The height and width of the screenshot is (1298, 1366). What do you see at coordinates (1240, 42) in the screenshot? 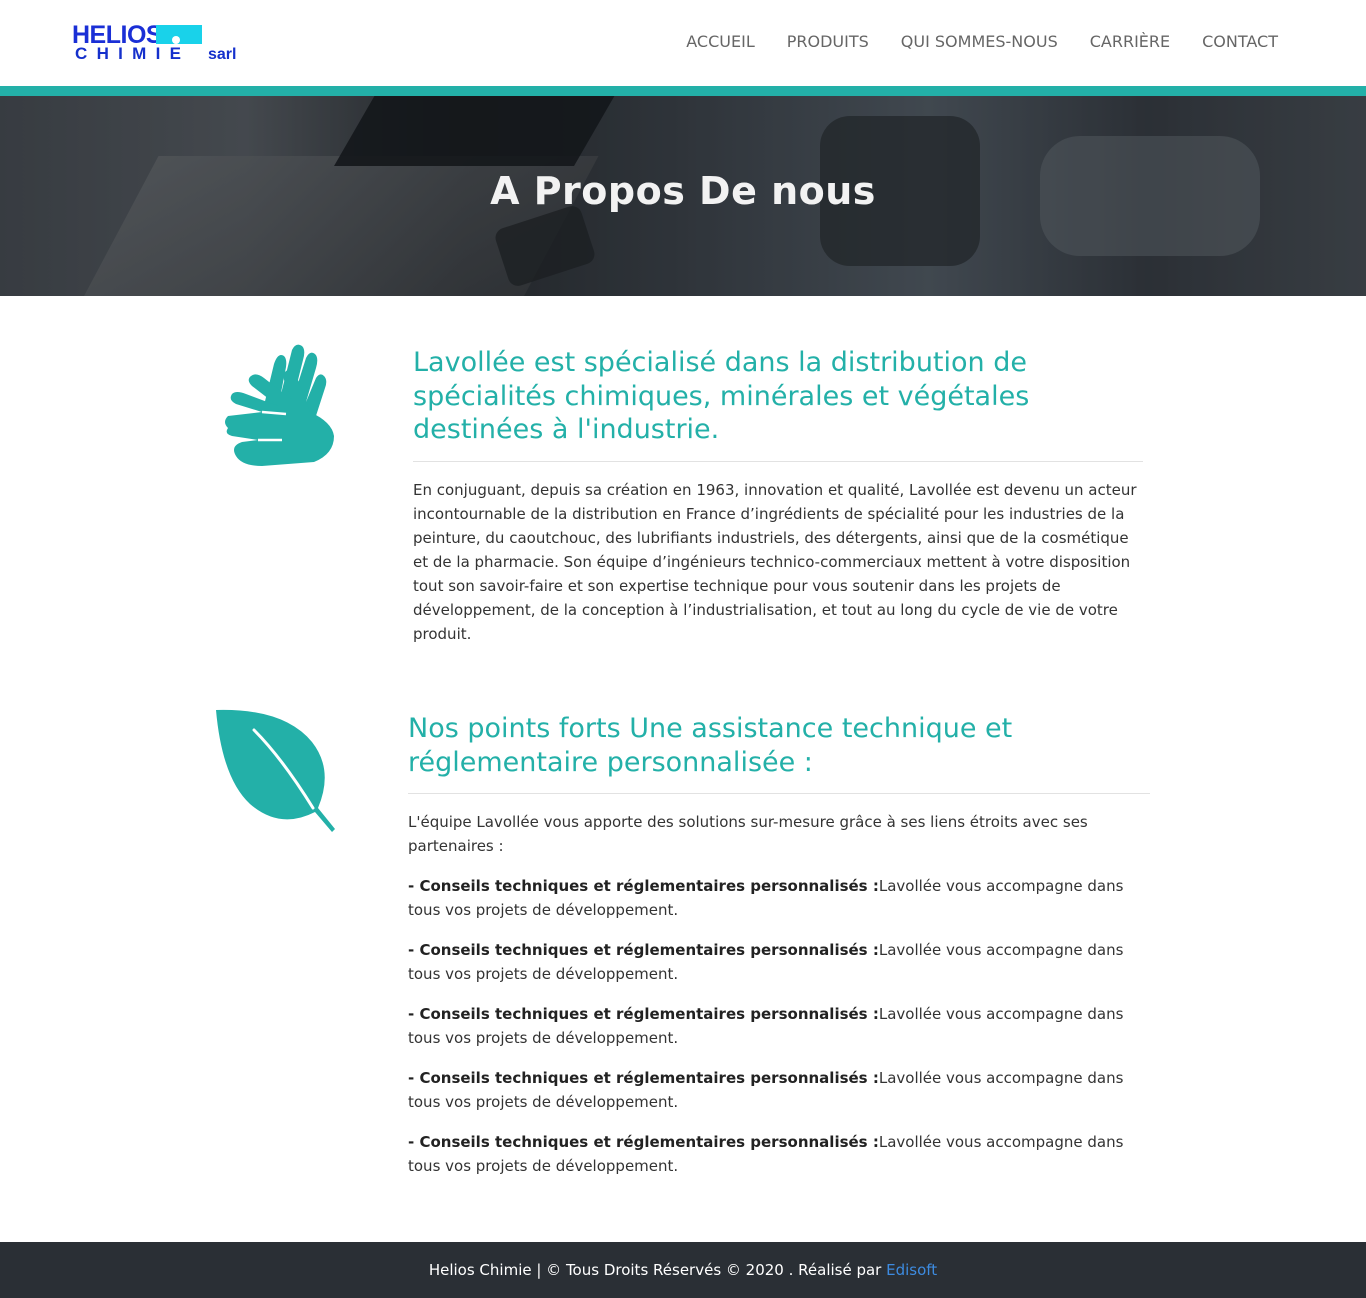
I see `nav-item-contact: CONTACT` at bounding box center [1240, 42].